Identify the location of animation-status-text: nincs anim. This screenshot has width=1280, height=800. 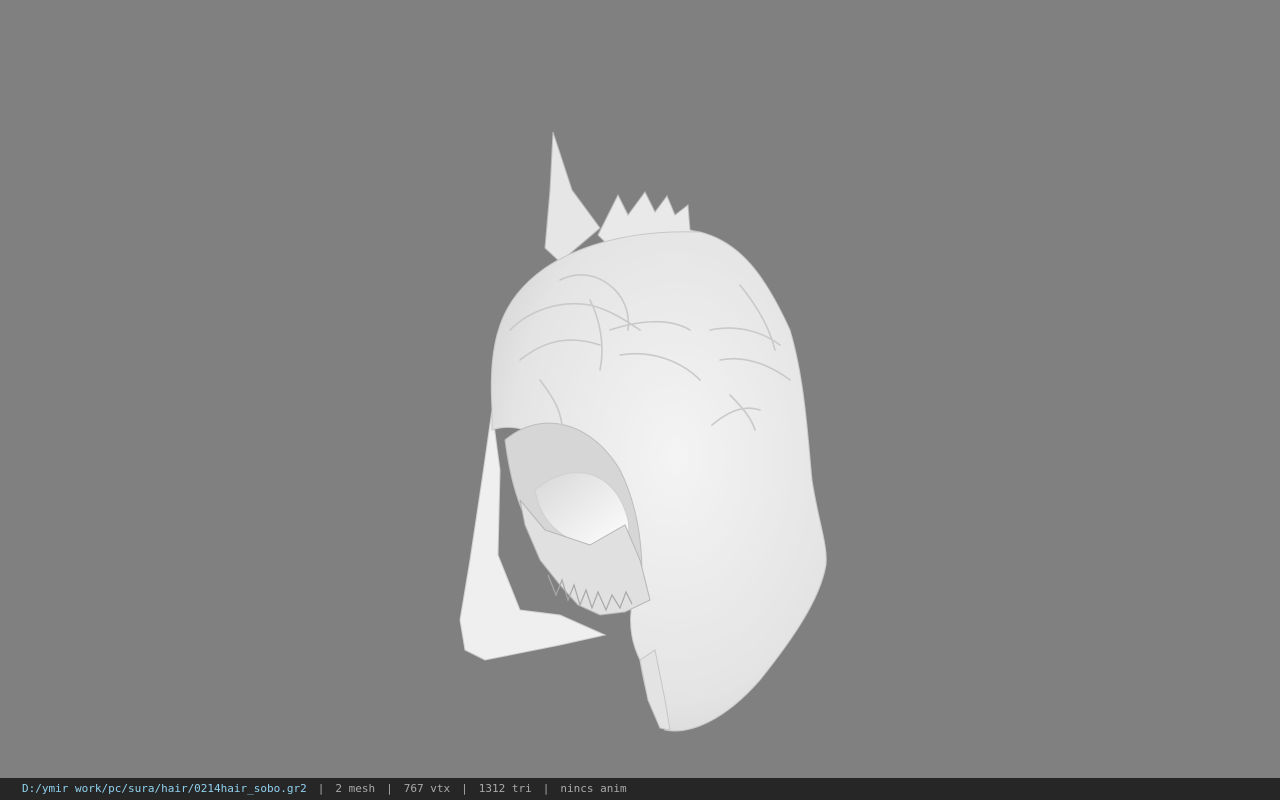
(593, 788).